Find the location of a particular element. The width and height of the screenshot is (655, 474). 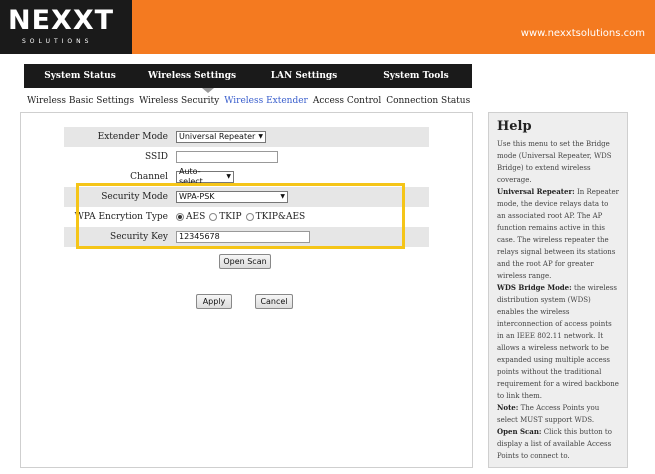

logo-text: NEXXT is located at coordinates (61, 20).